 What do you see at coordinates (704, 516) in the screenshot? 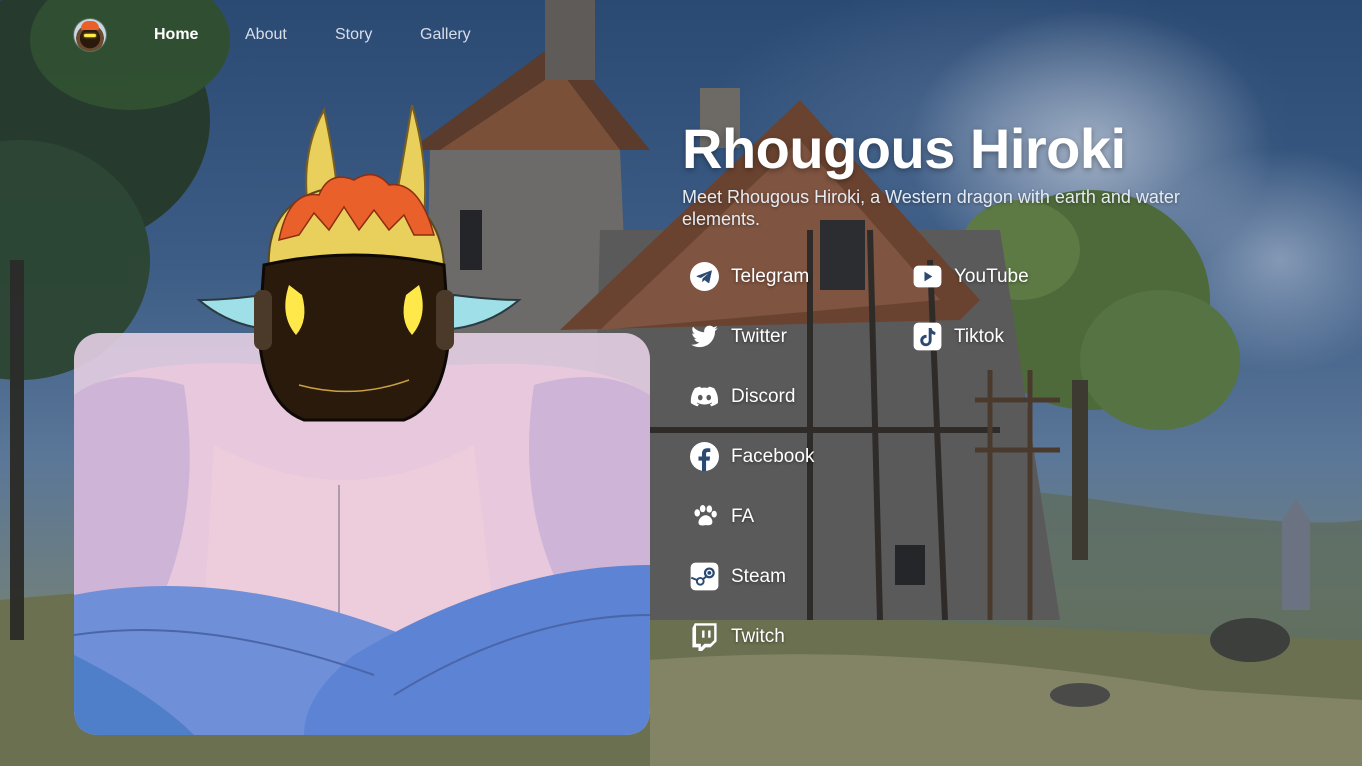
I see `paw-icon` at bounding box center [704, 516].